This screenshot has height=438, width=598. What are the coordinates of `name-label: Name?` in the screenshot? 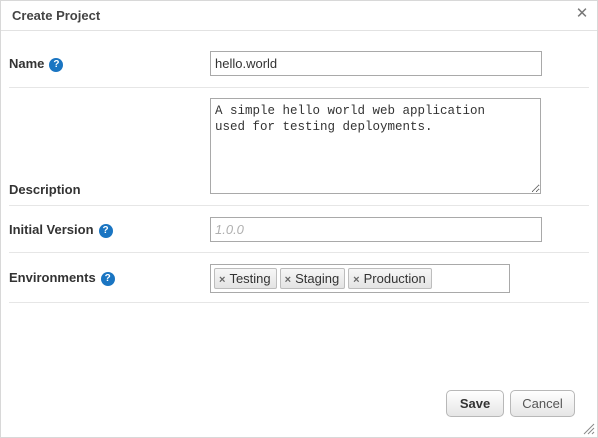 It's located at (36, 64).